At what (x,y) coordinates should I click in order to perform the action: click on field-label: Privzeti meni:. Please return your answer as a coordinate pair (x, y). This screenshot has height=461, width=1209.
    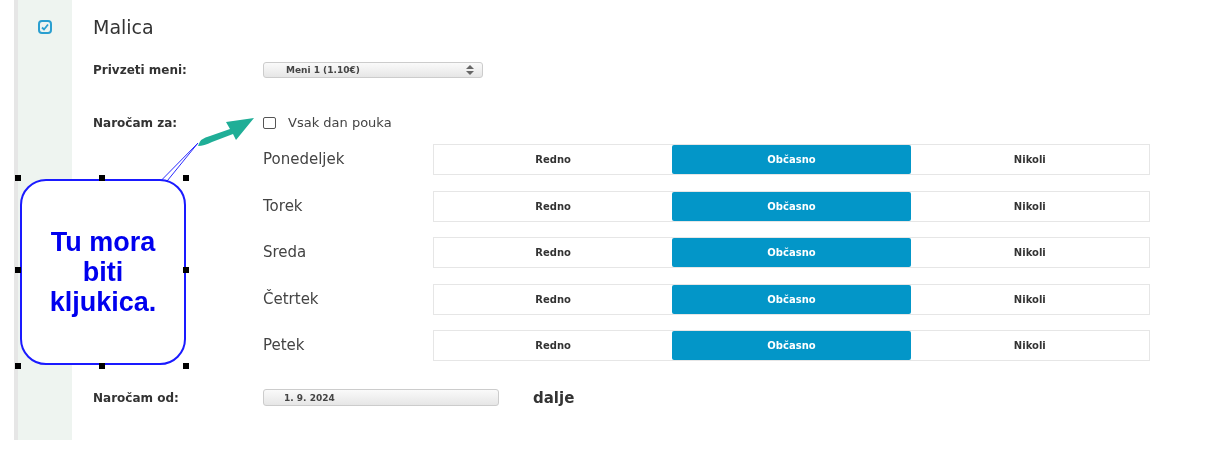
    Looking at the image, I should click on (140, 70).